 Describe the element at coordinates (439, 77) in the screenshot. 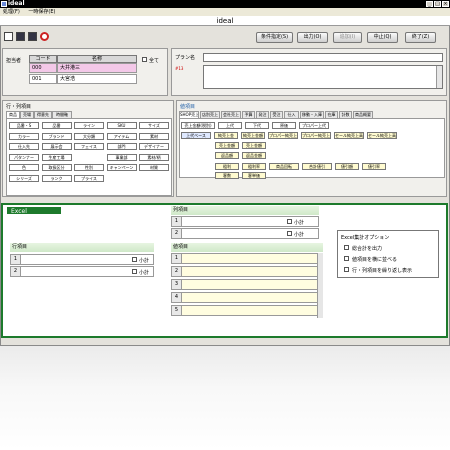

I see `memo-scrollbar` at that location.